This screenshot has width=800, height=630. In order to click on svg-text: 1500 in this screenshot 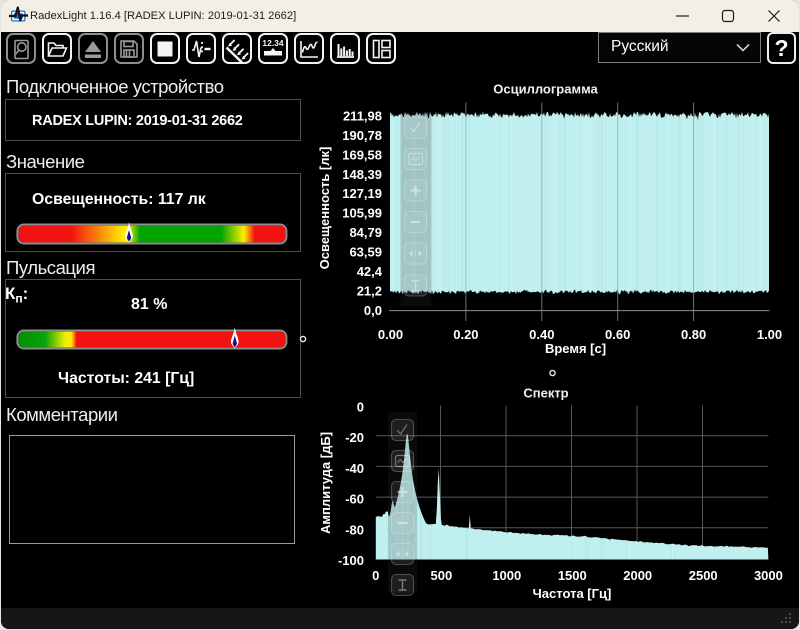, I will do `click(572, 575)`.